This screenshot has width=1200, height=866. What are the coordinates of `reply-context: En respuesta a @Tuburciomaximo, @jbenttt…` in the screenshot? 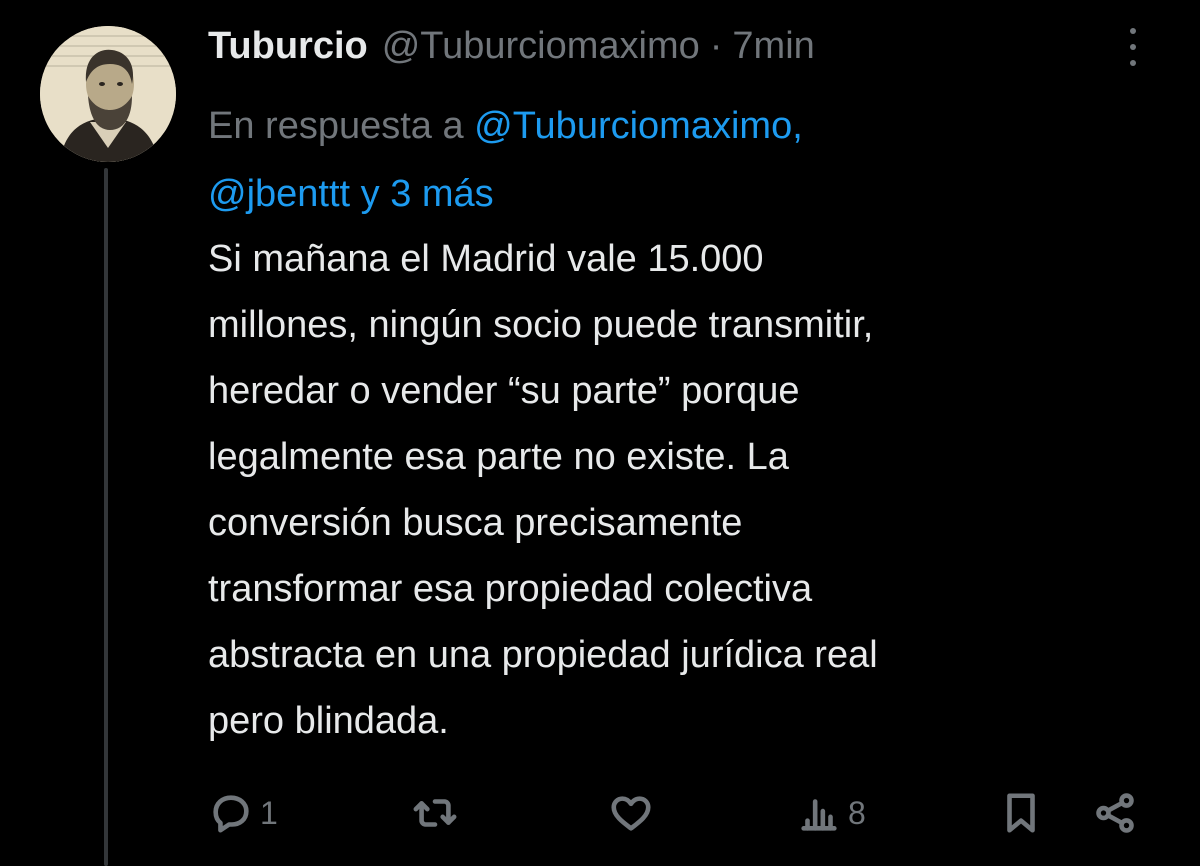 It's located at (688, 160).